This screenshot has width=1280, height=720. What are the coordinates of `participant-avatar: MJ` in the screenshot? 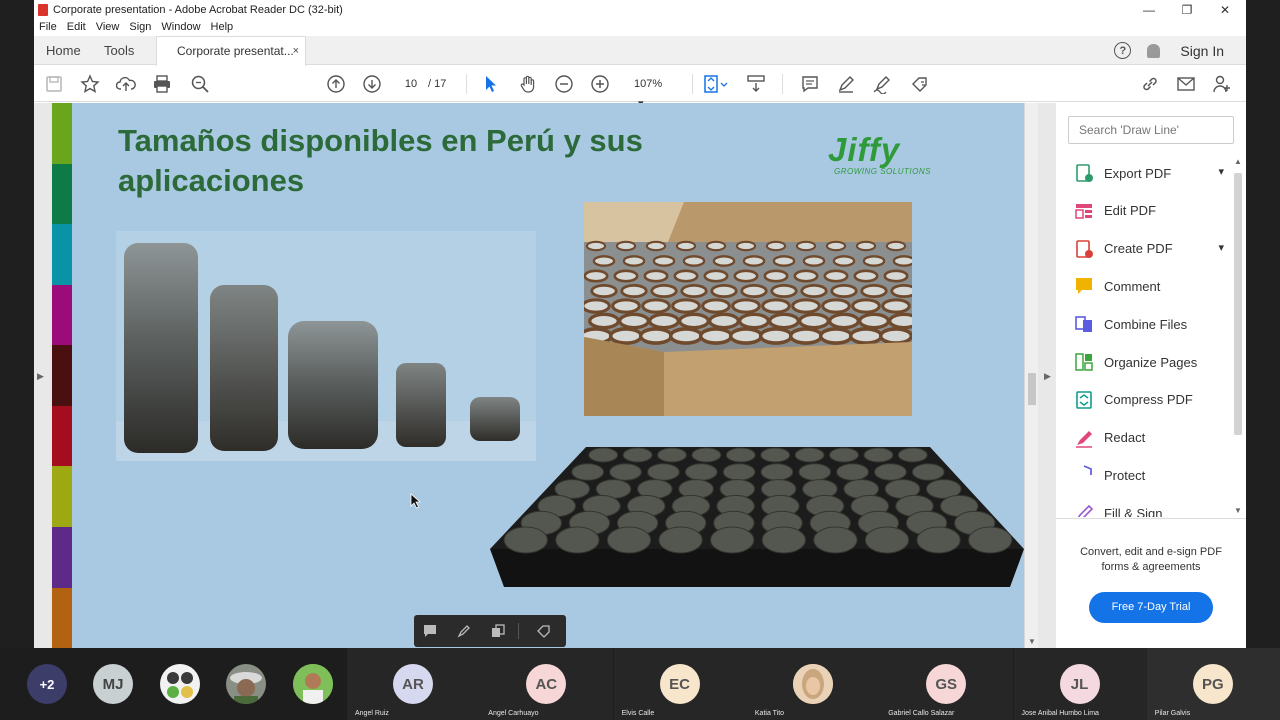 It's located at (113, 684).